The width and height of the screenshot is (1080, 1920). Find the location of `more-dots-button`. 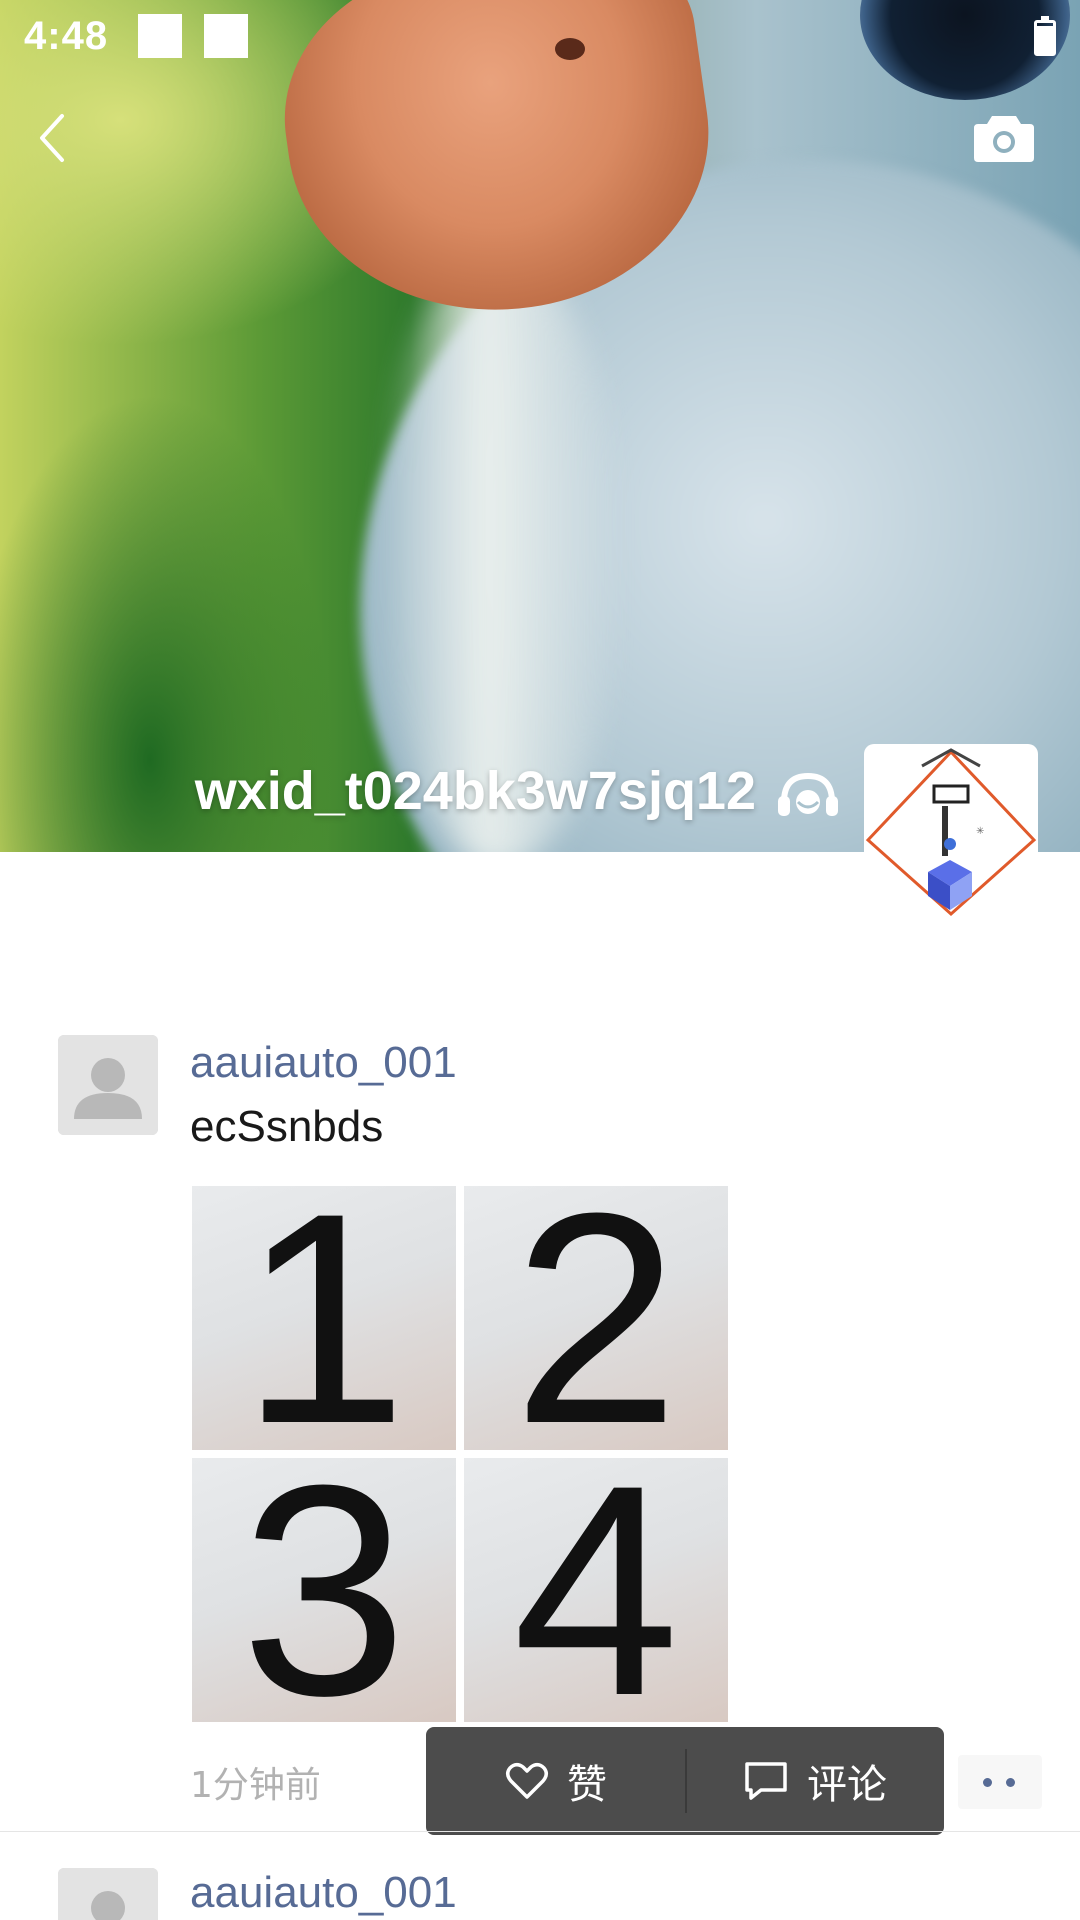

more-dots-button is located at coordinates (1000, 1782).